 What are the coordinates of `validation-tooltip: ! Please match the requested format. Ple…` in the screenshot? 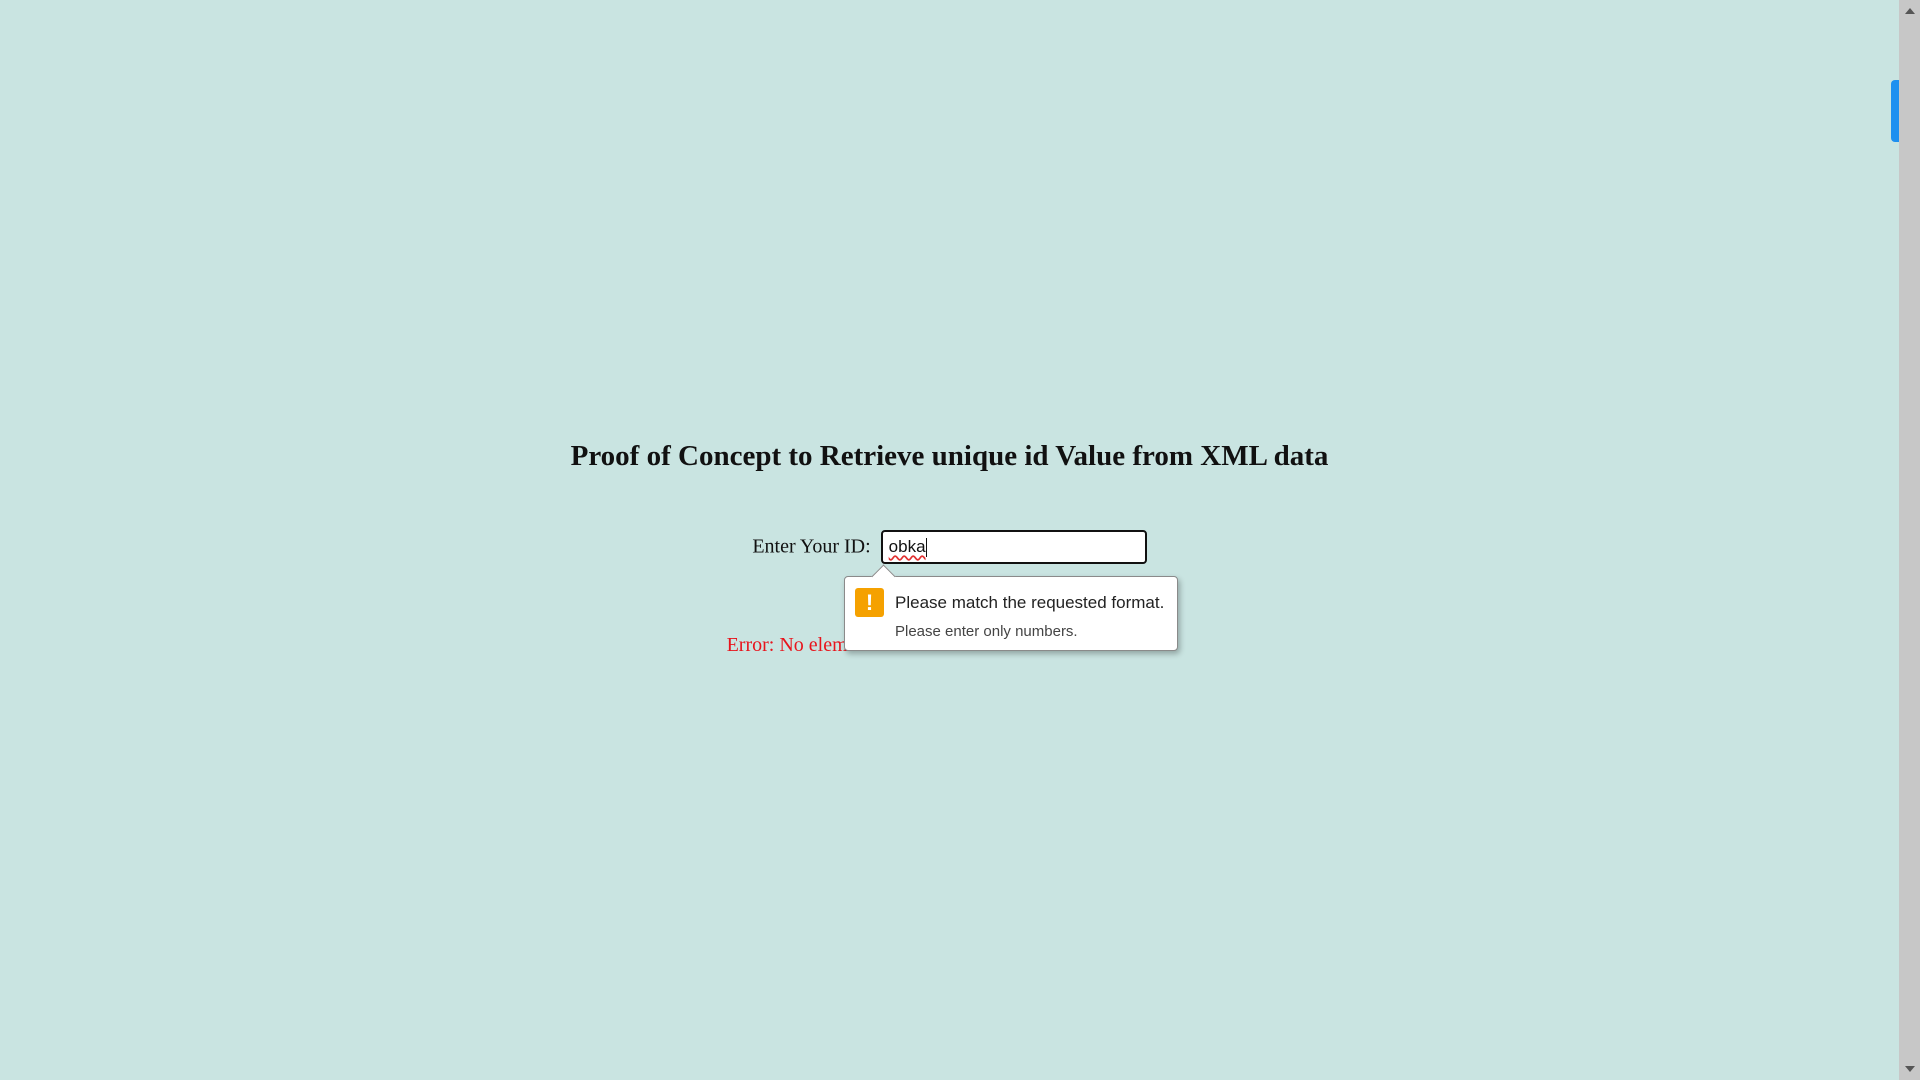 It's located at (1011, 607).